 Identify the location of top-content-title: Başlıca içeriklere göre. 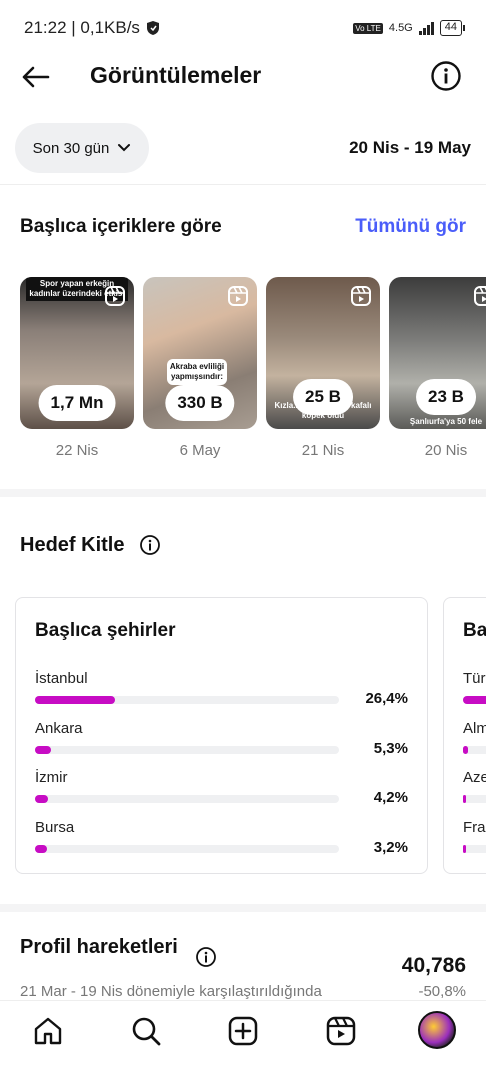
(121, 226).